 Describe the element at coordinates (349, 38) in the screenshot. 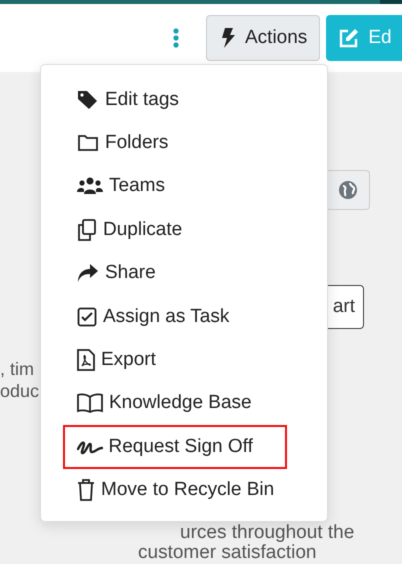

I see `pencil-square-icon` at that location.